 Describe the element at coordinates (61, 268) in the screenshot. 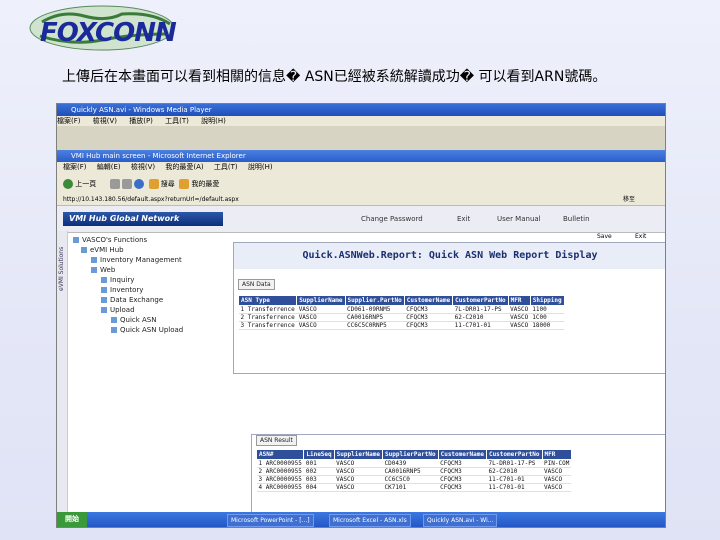

I see `side-label: eVMI Solutions` at that location.